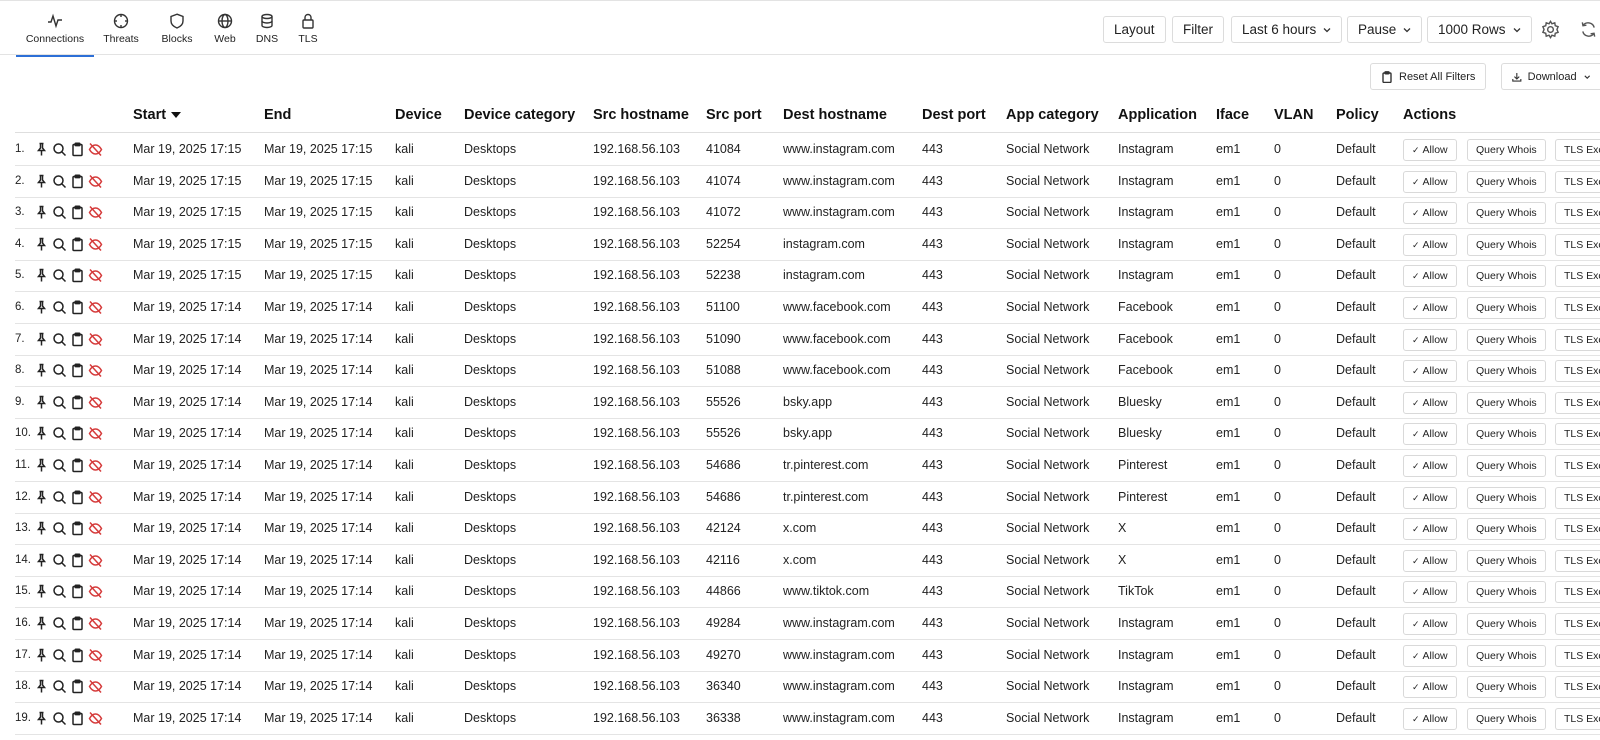 This screenshot has height=740, width=1600. What do you see at coordinates (177, 28) in the screenshot?
I see `tab-blocks: Blocks` at bounding box center [177, 28].